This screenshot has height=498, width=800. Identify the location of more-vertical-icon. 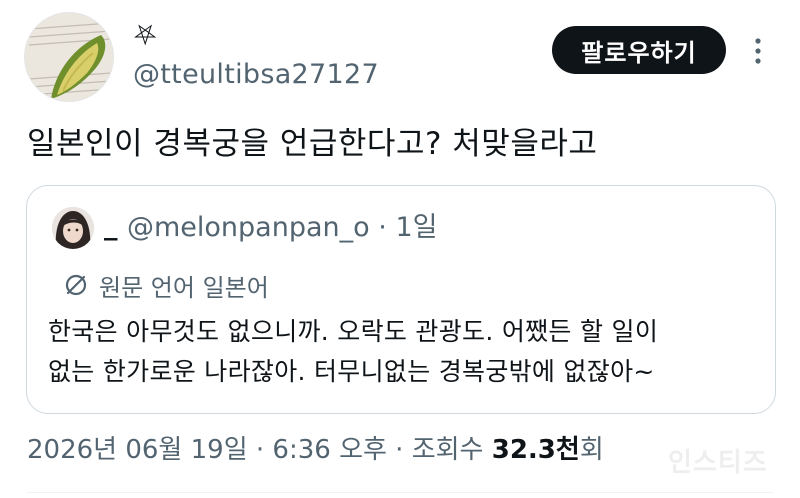
(758, 51).